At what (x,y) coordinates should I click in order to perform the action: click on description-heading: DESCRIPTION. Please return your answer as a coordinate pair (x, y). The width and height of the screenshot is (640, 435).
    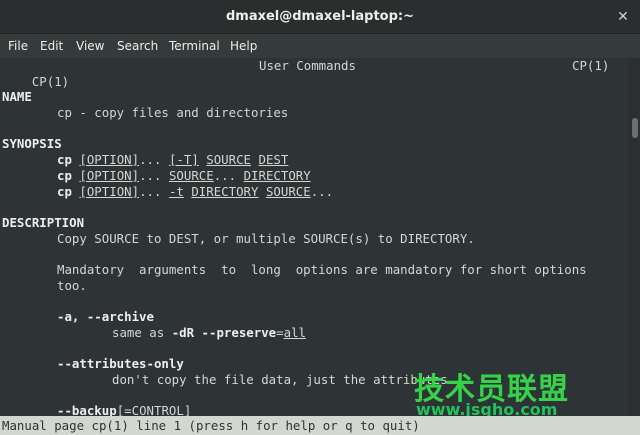
    Looking at the image, I should click on (43, 222).